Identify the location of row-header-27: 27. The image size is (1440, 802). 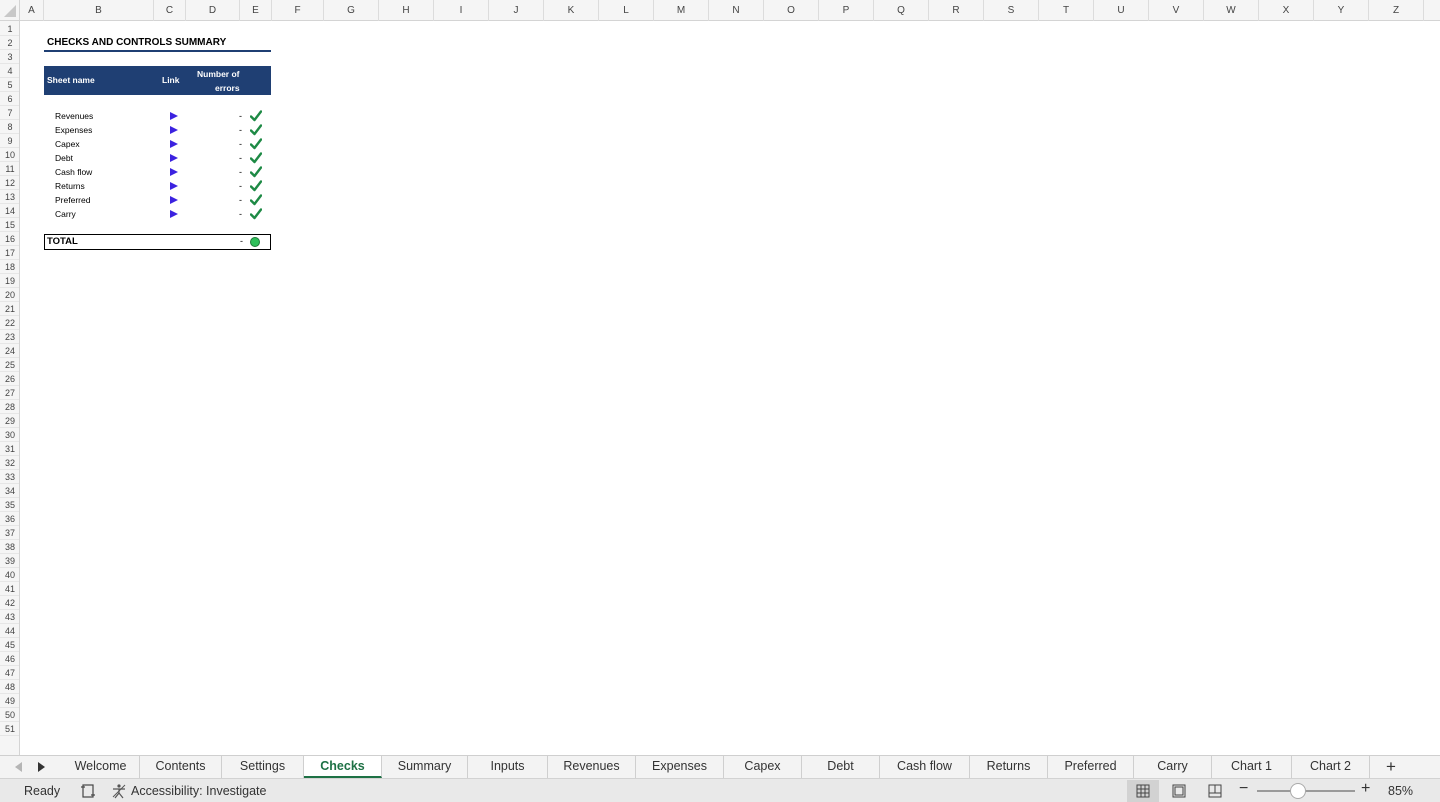
(9, 393).